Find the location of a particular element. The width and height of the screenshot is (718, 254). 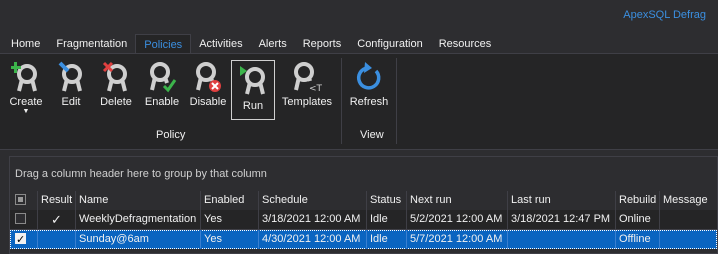

delete-button: Delete is located at coordinates (116, 89).